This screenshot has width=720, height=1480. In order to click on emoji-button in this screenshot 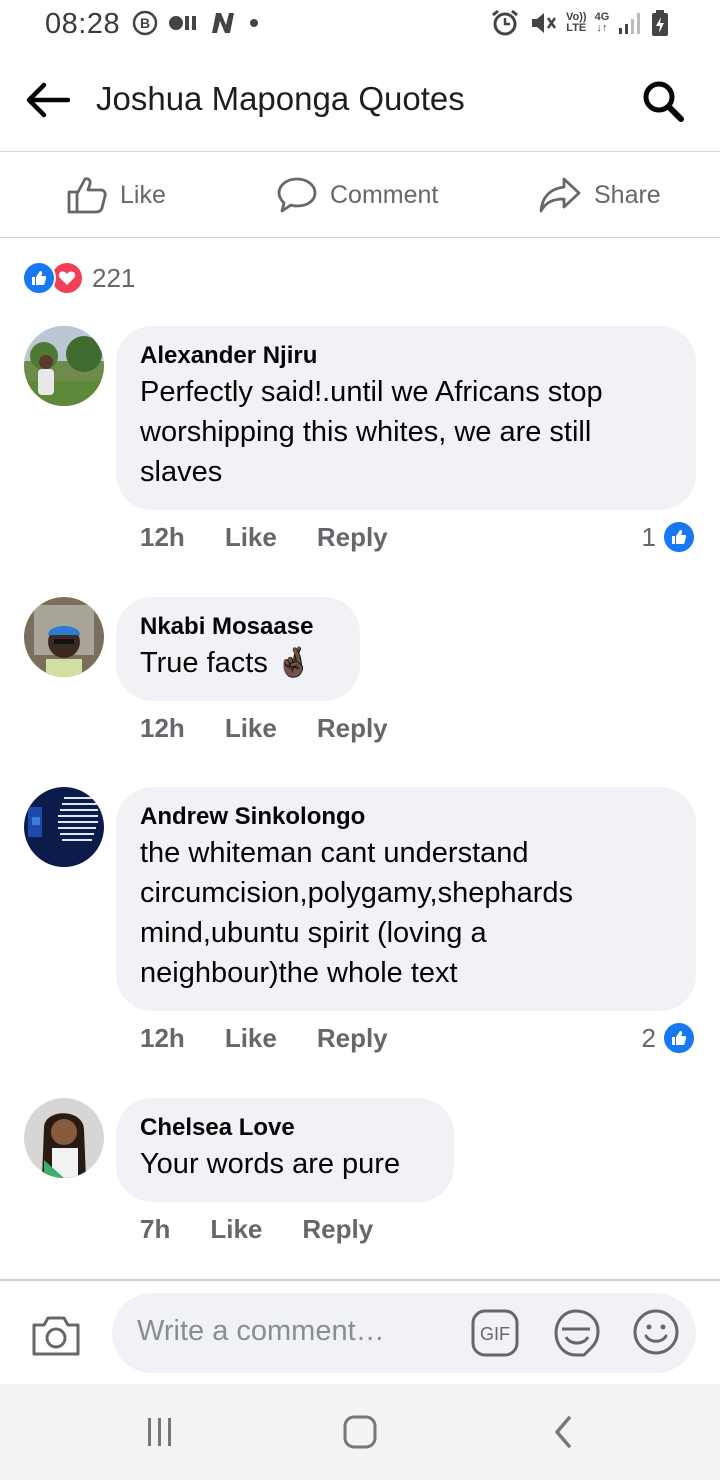, I will do `click(656, 1332)`.